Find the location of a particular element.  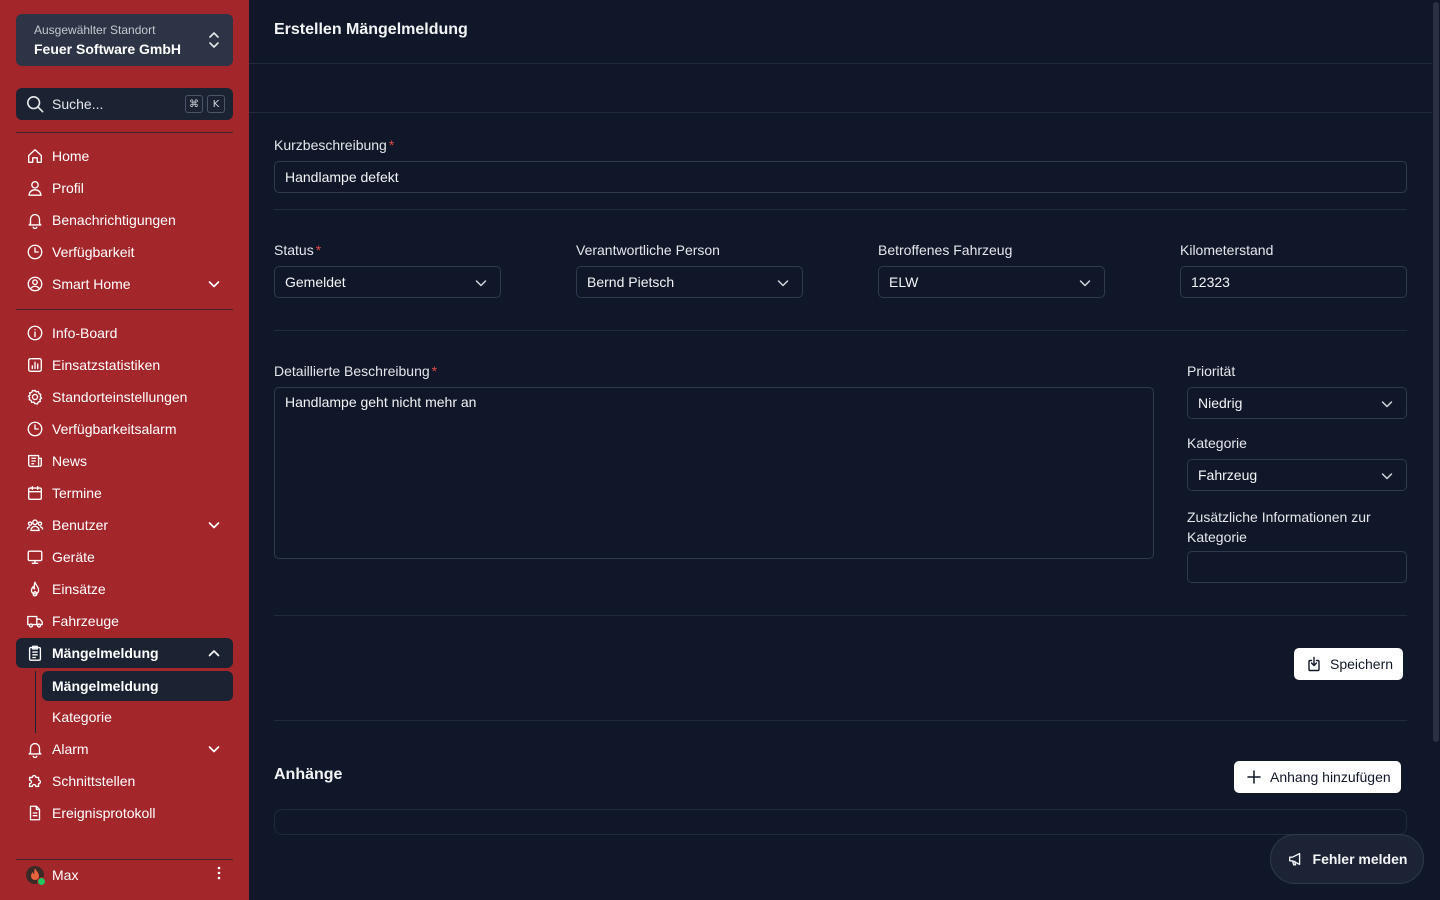

zusatz-label: Zusätzliche Informationen zur Kategorie is located at coordinates (1279, 527).